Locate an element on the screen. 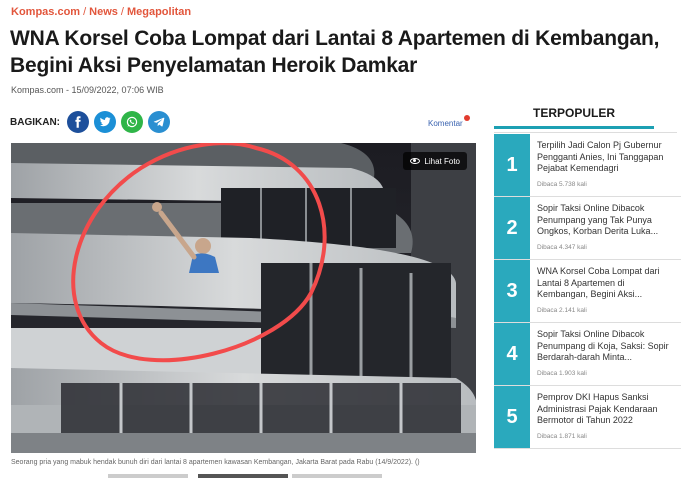 This screenshot has width=681, height=478. breadcrumb: Kompas.com / News / Megapolitan is located at coordinates (101, 12).